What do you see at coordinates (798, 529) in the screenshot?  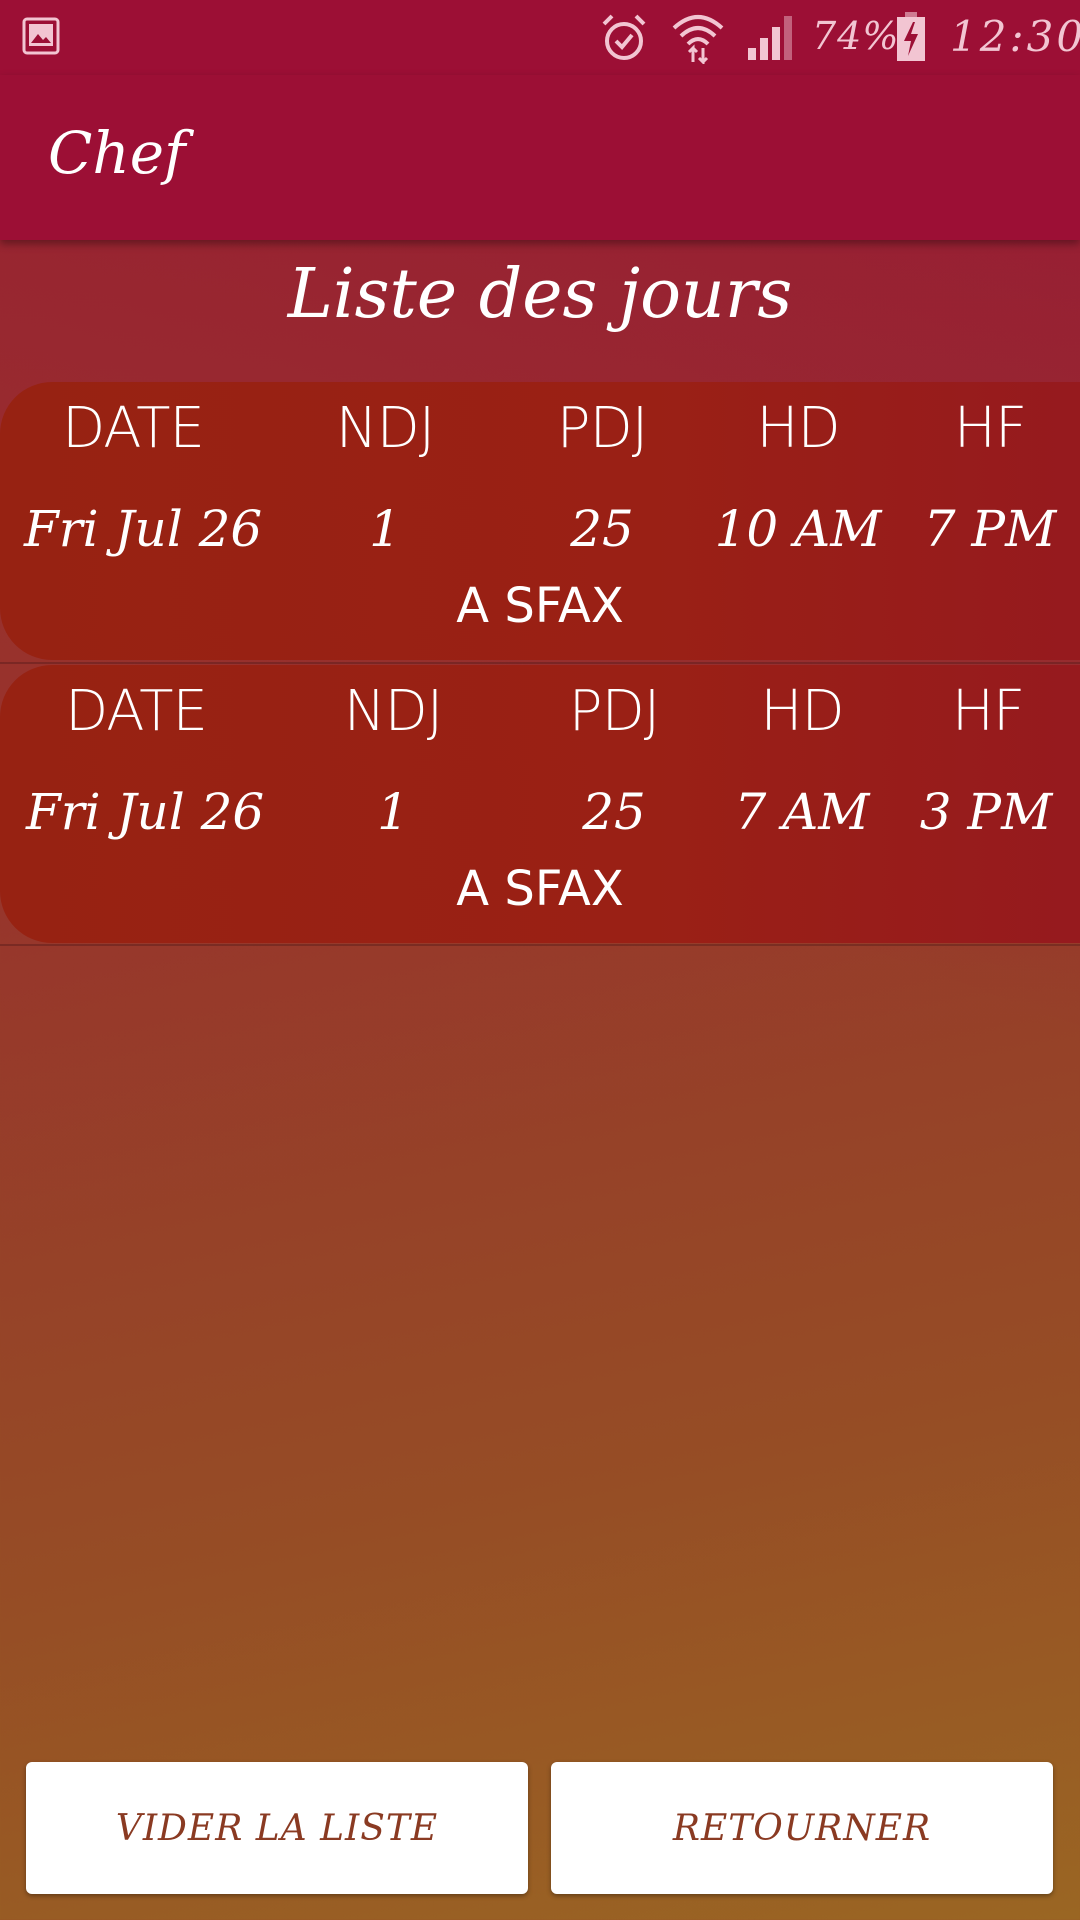 I see `item-hd: 10 AM` at bounding box center [798, 529].